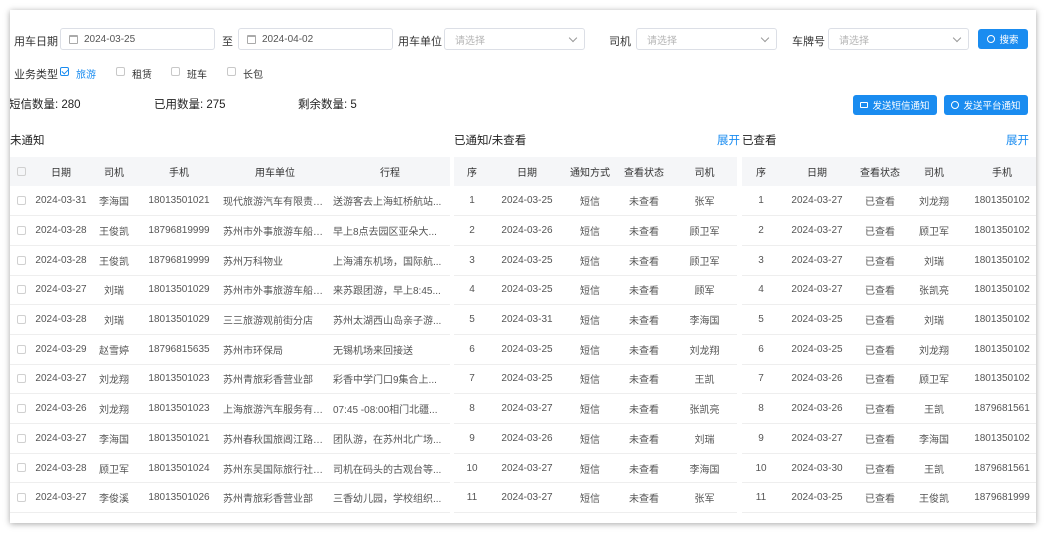  I want to click on table-row: 5 2024-03-31 短信 未查看 李海国, so click(595, 320).